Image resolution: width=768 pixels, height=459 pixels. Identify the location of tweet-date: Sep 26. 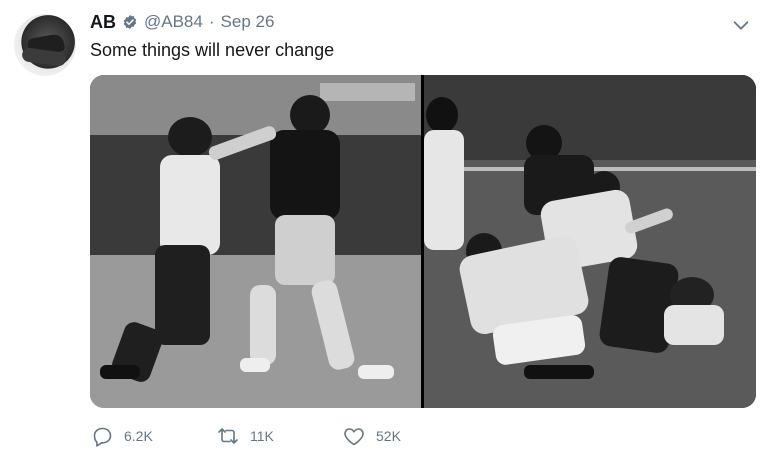
(248, 22).